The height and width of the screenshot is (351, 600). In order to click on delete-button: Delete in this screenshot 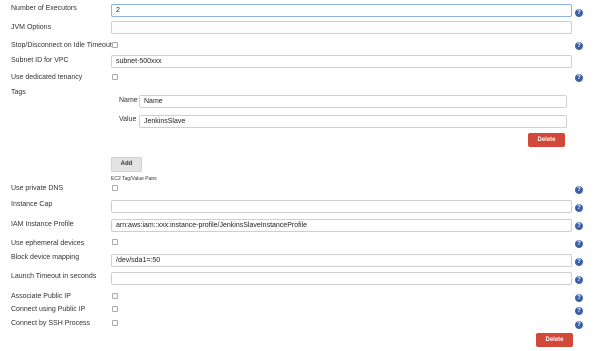, I will do `click(554, 340)`.